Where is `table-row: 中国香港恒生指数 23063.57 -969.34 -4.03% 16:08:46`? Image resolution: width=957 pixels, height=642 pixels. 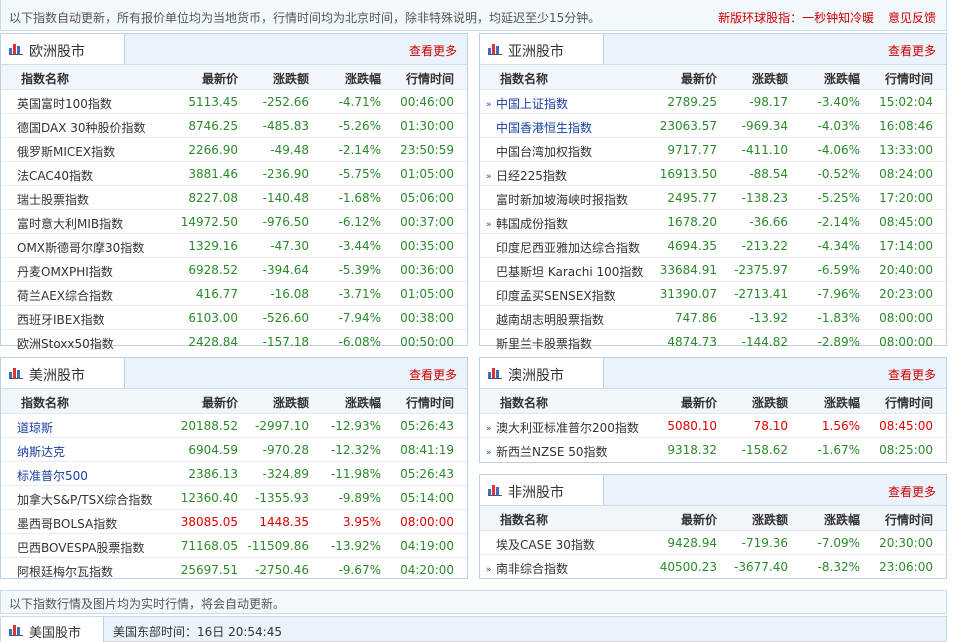
table-row: 中国香港恒生指数 23063.57 -969.34 -4.03% 16:08:46 is located at coordinates (713, 126).